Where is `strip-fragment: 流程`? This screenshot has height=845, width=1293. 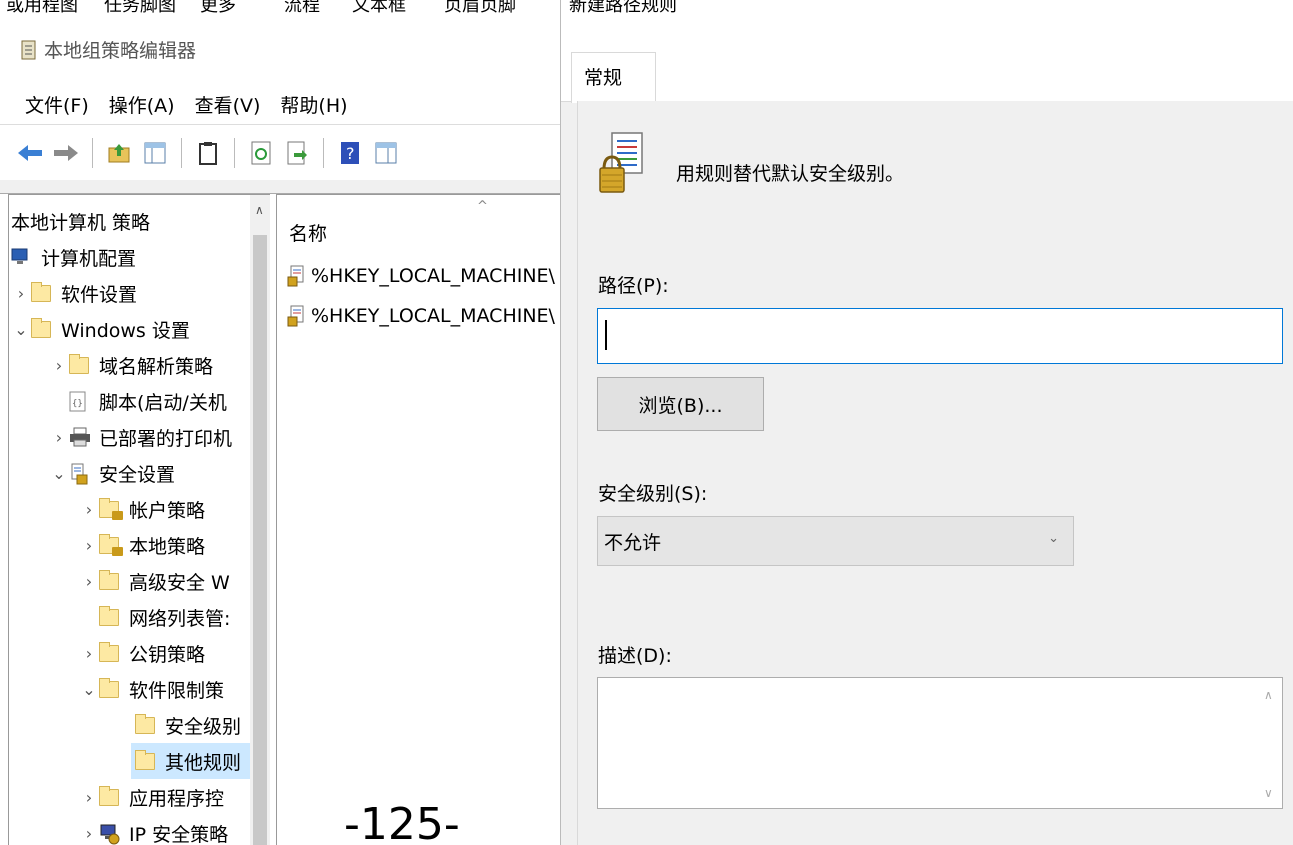
strip-fragment: 流程 is located at coordinates (302, 7).